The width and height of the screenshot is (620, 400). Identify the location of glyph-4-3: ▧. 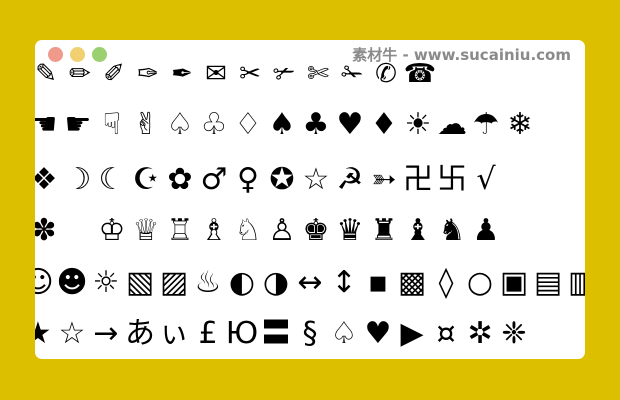
(140, 282).